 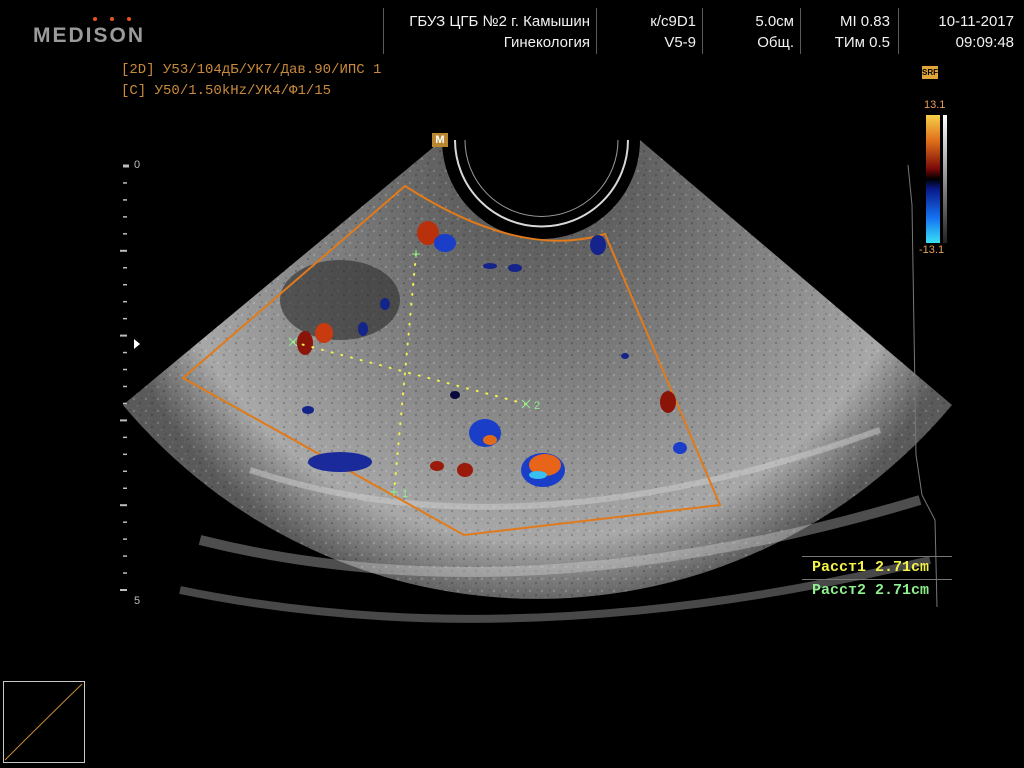 What do you see at coordinates (932, 250) in the screenshot?
I see `colorbar-min-label: -13.1` at bounding box center [932, 250].